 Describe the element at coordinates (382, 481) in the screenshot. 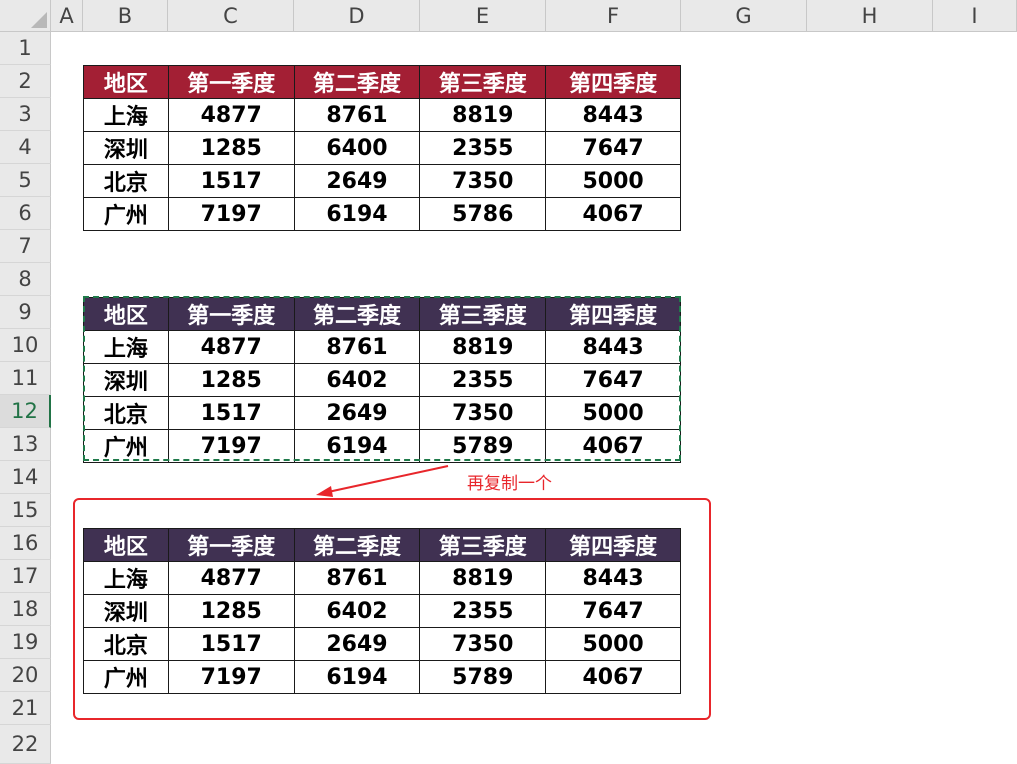

I see `annotation-arrow-icon` at that location.